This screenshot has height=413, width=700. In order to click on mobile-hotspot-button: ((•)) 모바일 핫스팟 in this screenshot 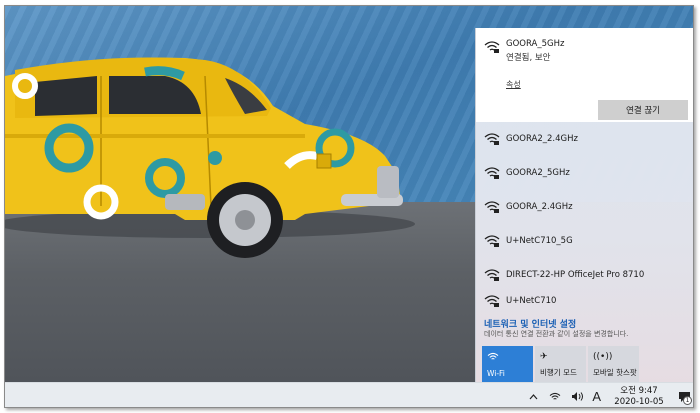, I will do `click(613, 364)`.